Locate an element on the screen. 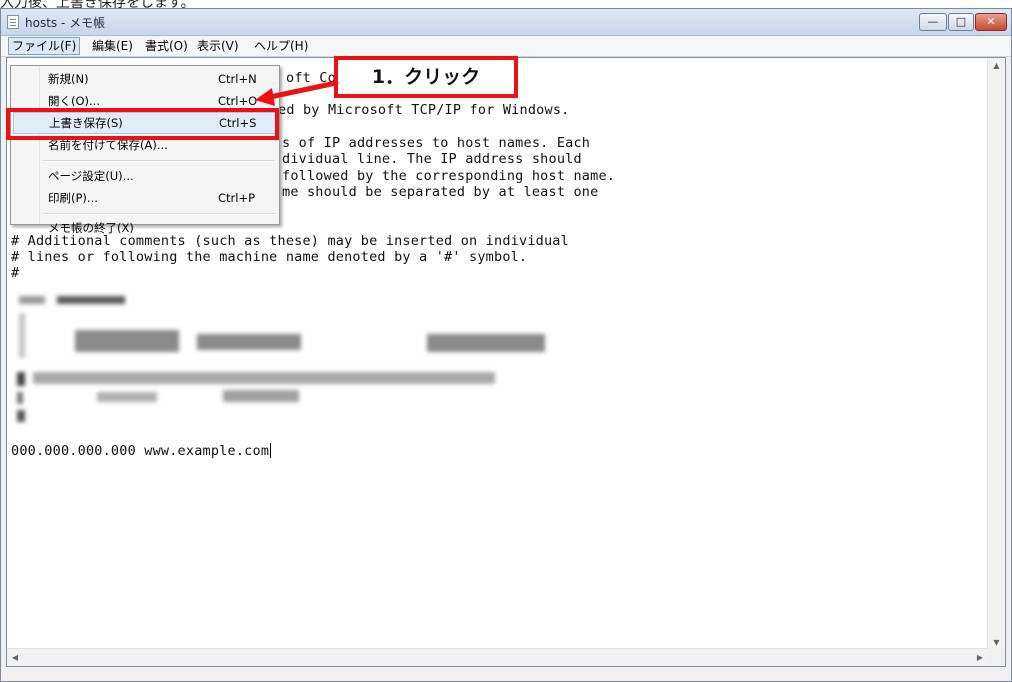 The width and height of the screenshot is (1012, 682). instruction-callout: 1．クリック is located at coordinates (426, 77).